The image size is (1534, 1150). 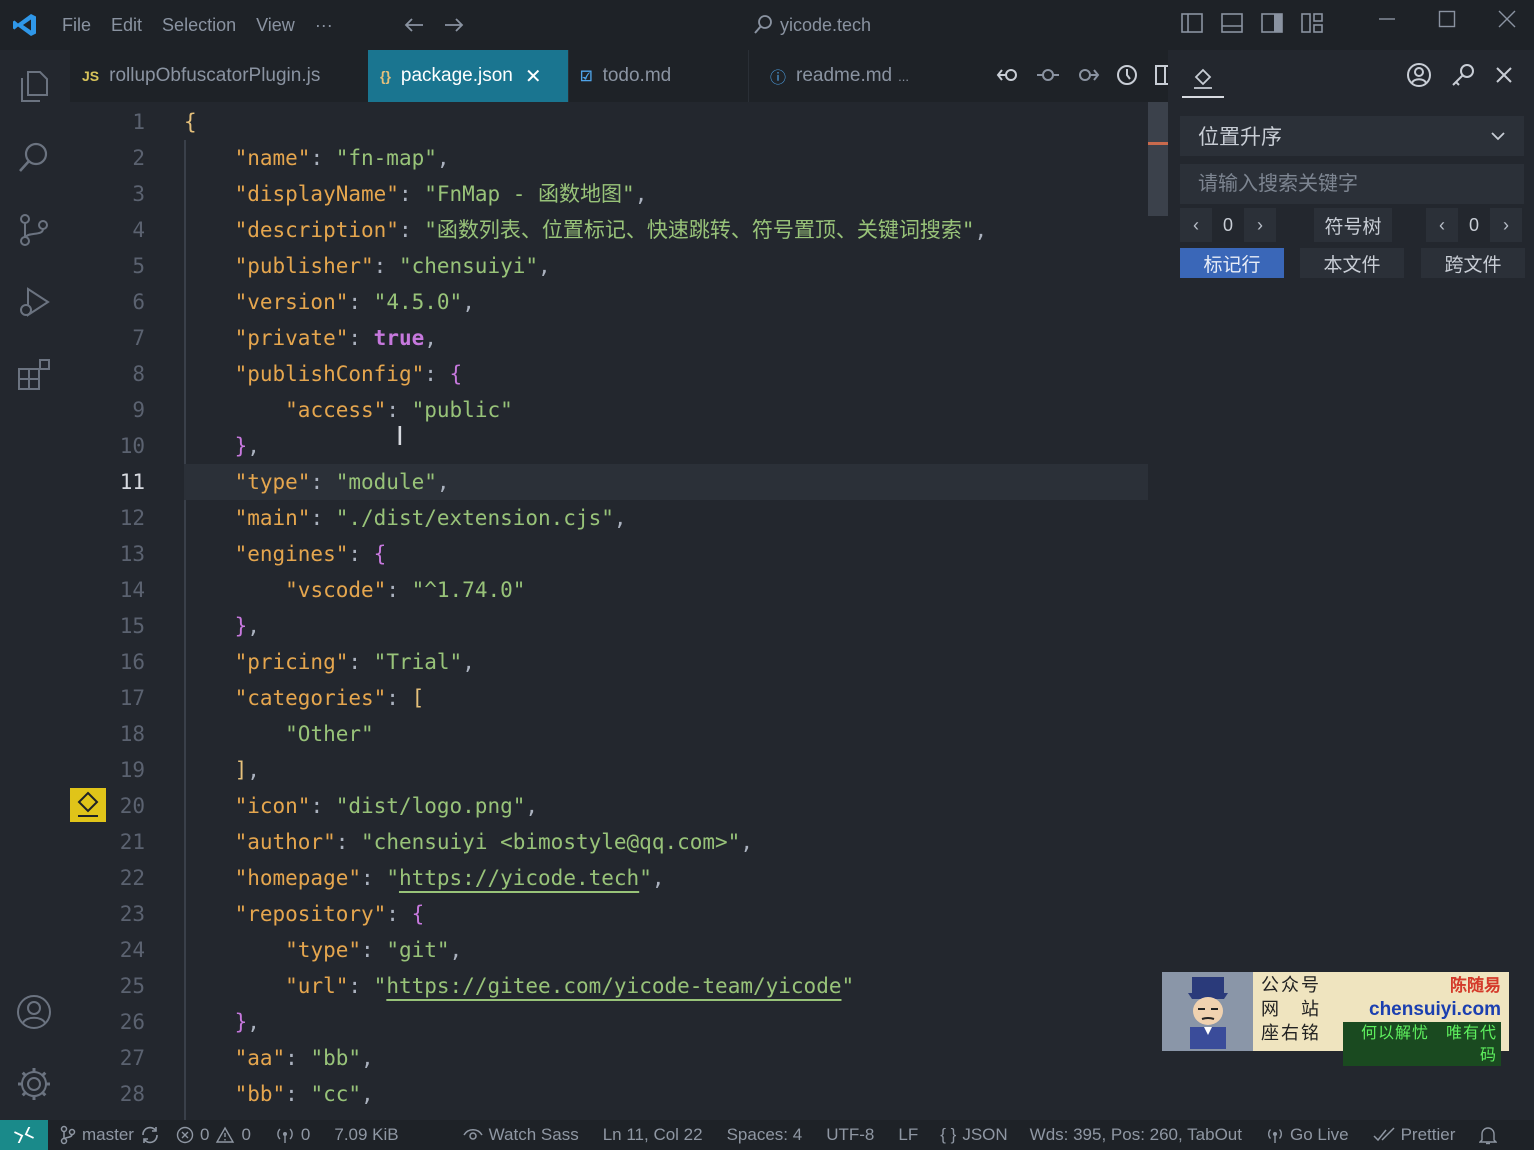 I want to click on code-line: "Other", so click(x=279, y=734).